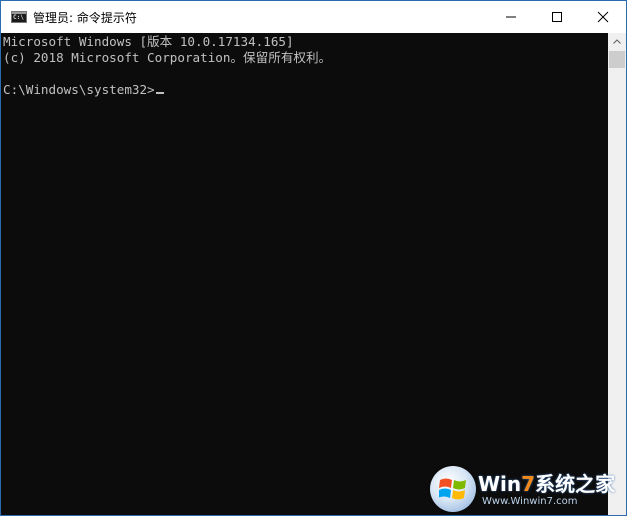 This screenshot has height=516, width=627. I want to click on minimize-button, so click(511, 17).